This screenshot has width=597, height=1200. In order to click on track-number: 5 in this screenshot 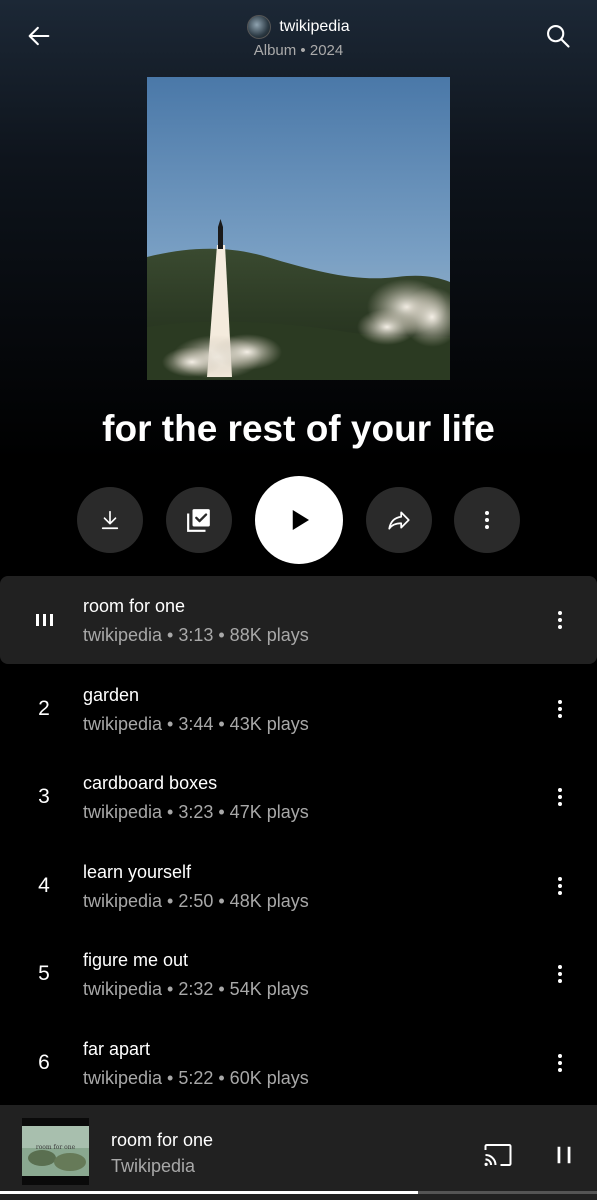, I will do `click(44, 973)`.